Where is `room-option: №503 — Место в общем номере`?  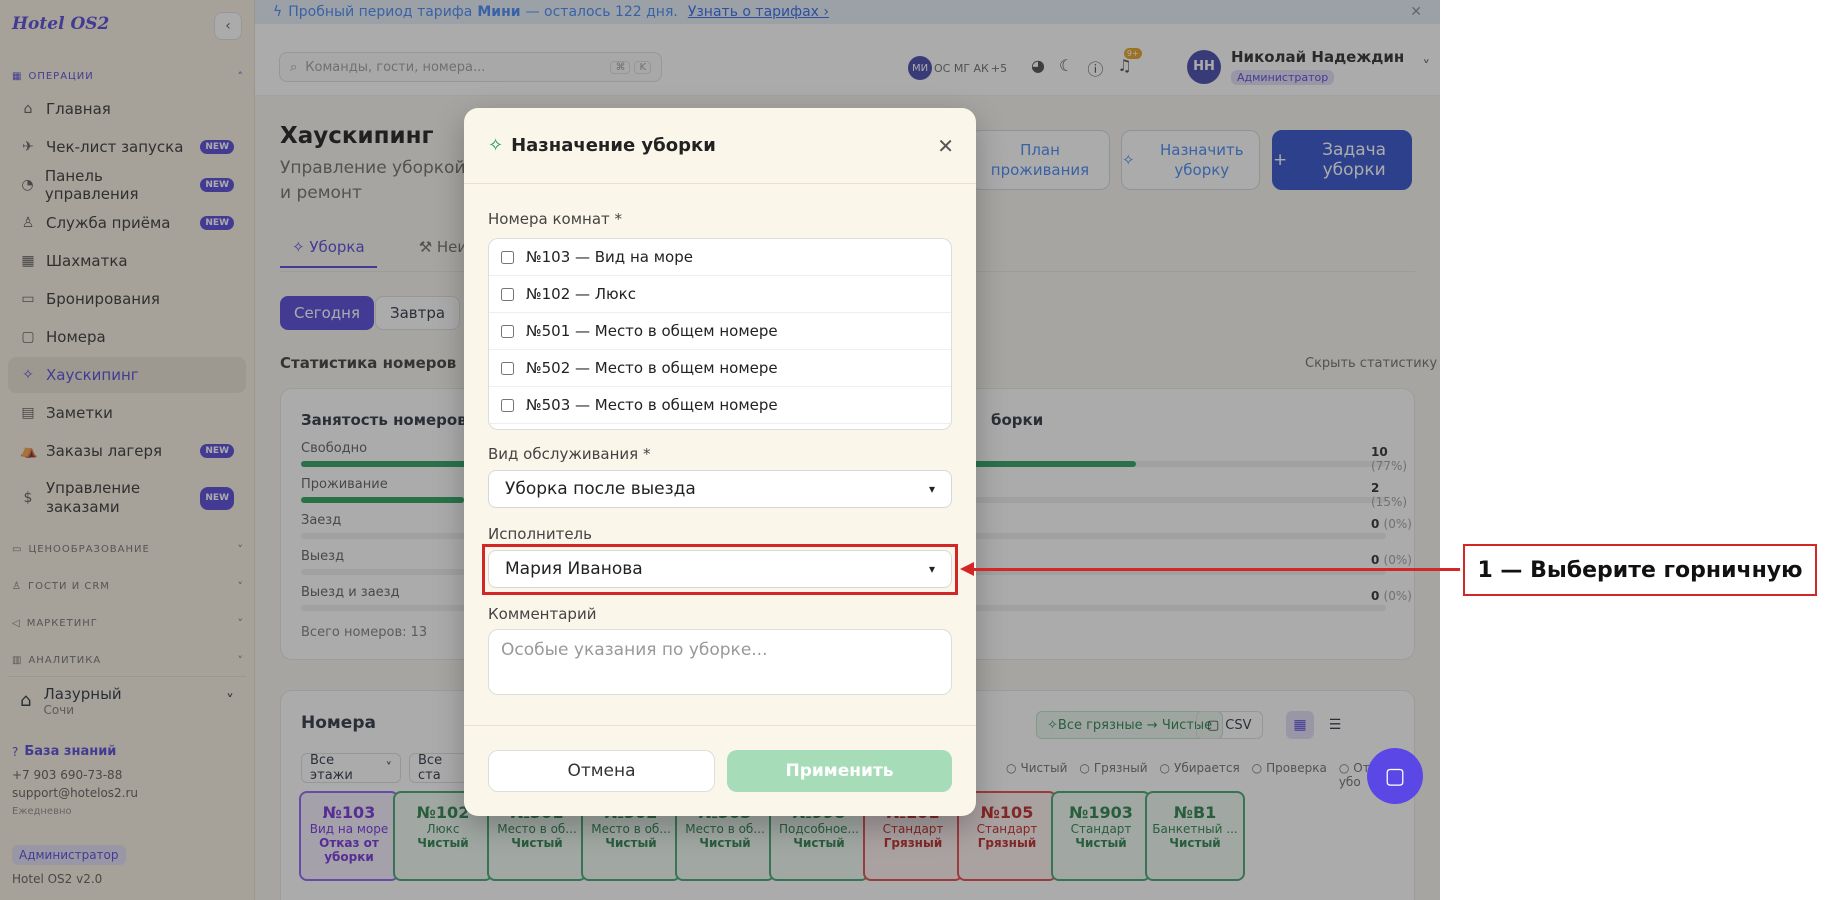
room-option: №503 — Место в общем номере is located at coordinates (720, 405).